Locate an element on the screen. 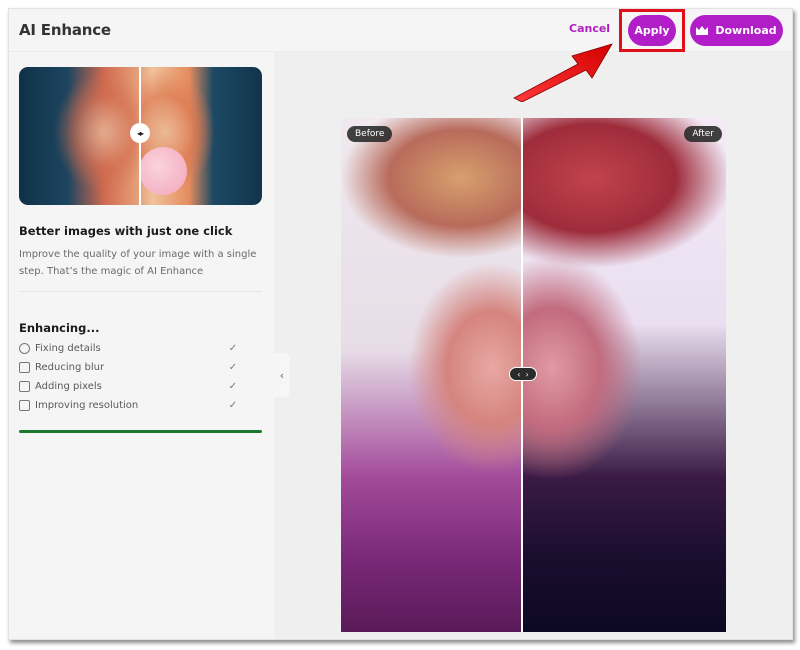 This screenshot has width=800, height=650. step-label: Reducing blur is located at coordinates (70, 367).